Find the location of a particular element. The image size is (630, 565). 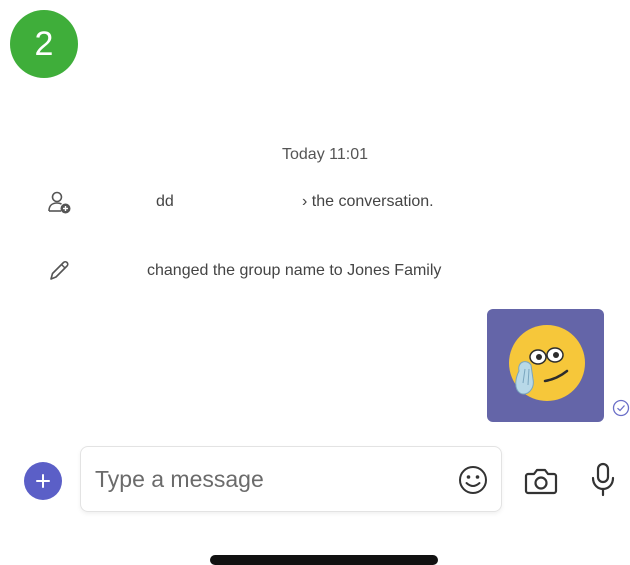

emoji-icon is located at coordinates (473, 480).